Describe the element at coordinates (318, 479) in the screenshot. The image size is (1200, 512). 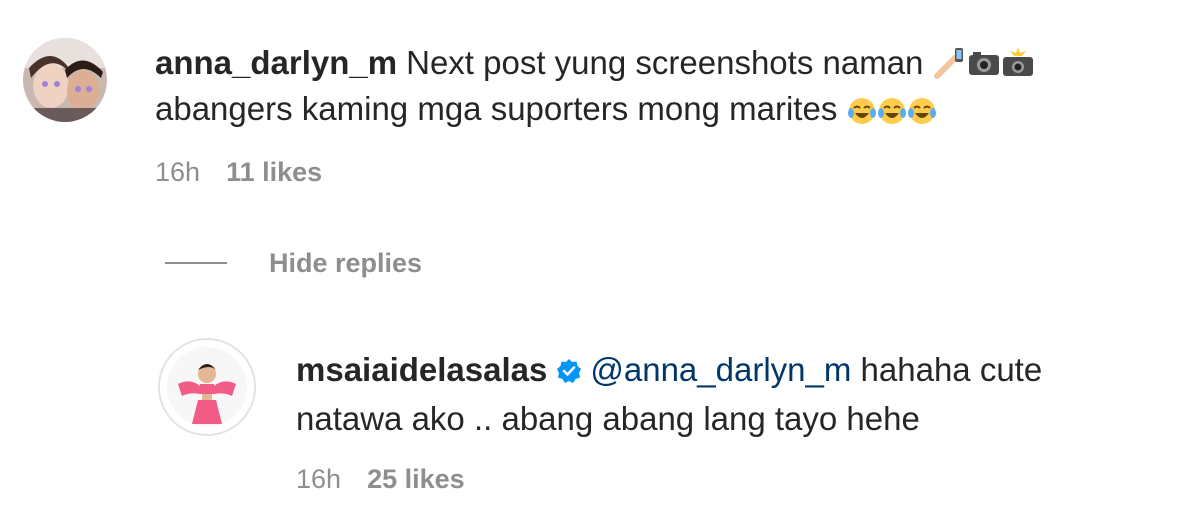
I see `reply-time: 16h` at that location.